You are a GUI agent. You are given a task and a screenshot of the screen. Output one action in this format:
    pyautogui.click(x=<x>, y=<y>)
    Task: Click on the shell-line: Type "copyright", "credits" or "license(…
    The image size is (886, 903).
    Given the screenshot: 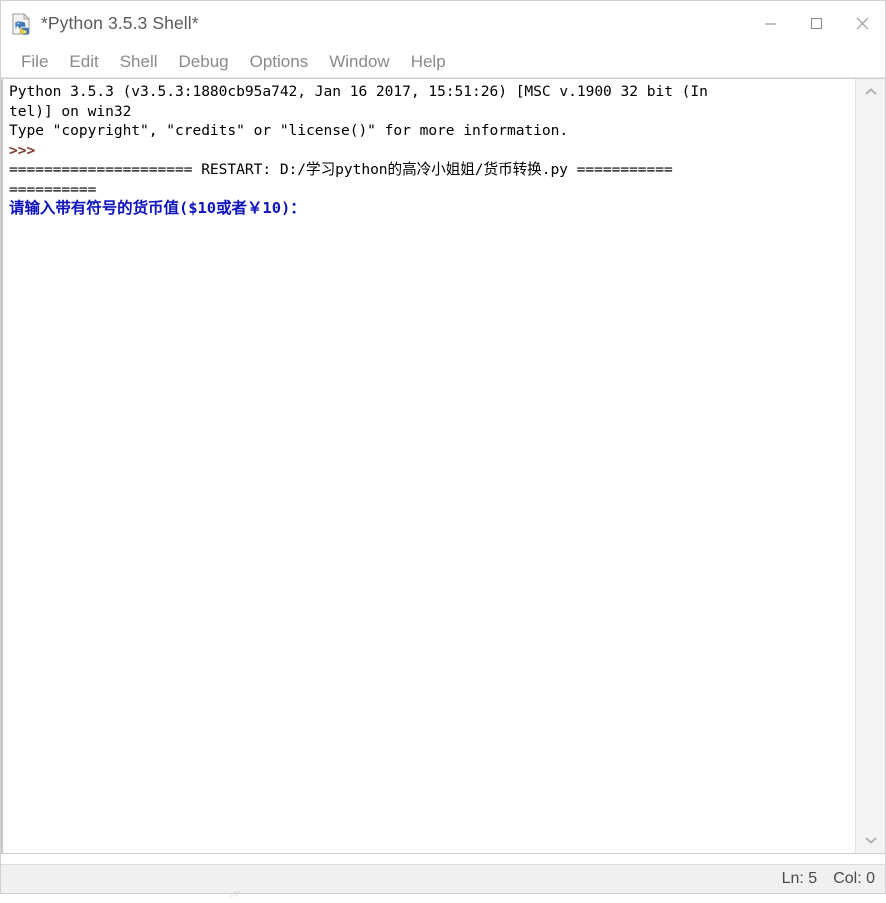 What is the action you would take?
    pyautogui.click(x=289, y=130)
    